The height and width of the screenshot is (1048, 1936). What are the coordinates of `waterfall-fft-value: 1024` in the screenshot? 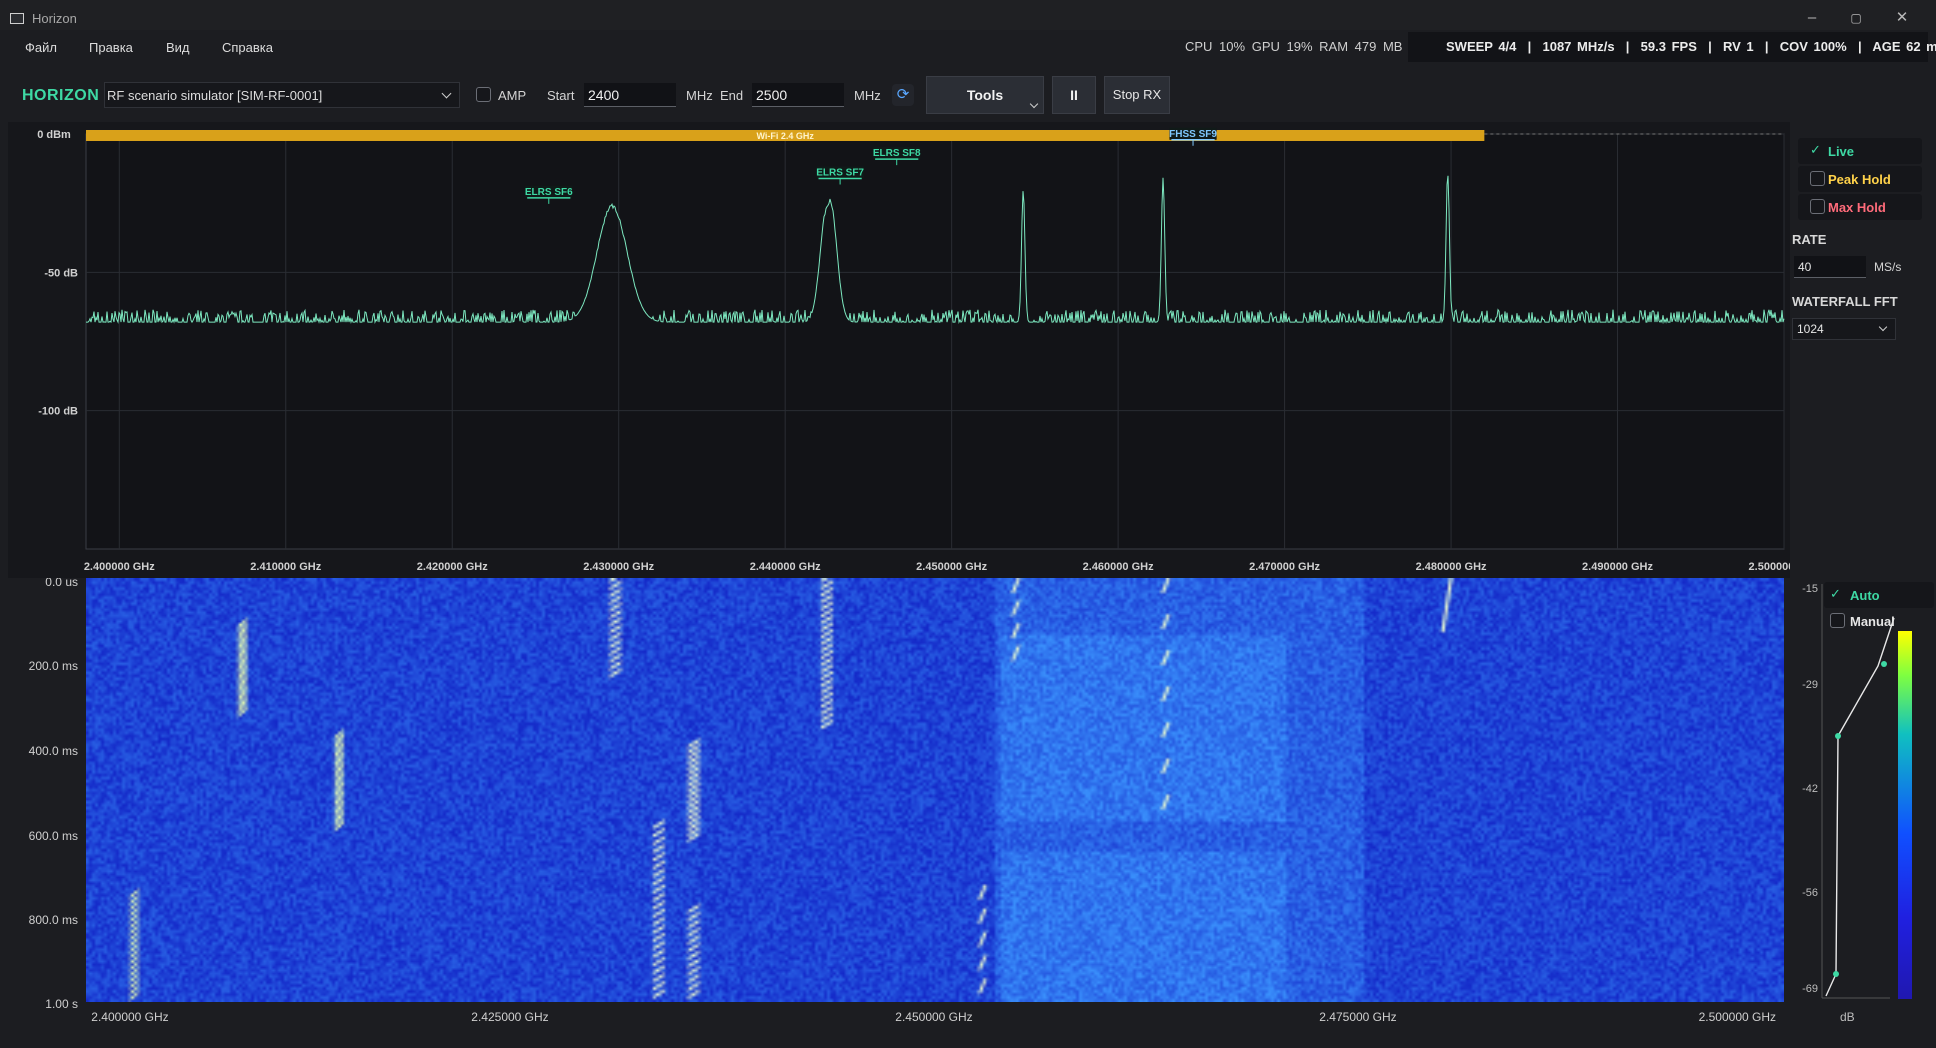 It's located at (1810, 329).